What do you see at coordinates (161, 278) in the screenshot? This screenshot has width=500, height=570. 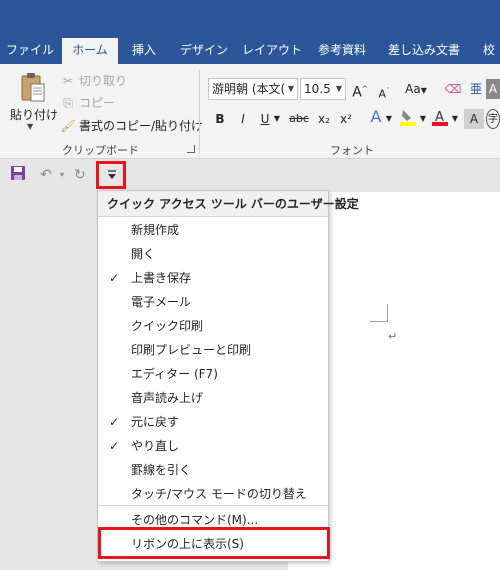 I see `menu-item-label: 上書き保存` at bounding box center [161, 278].